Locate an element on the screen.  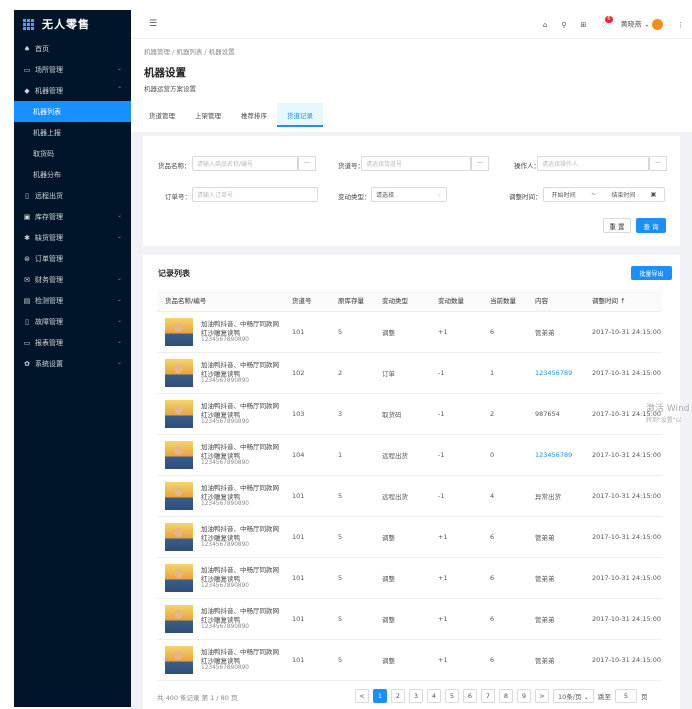
tab-recommend-sort: 推荐排序 is located at coordinates (254, 115).